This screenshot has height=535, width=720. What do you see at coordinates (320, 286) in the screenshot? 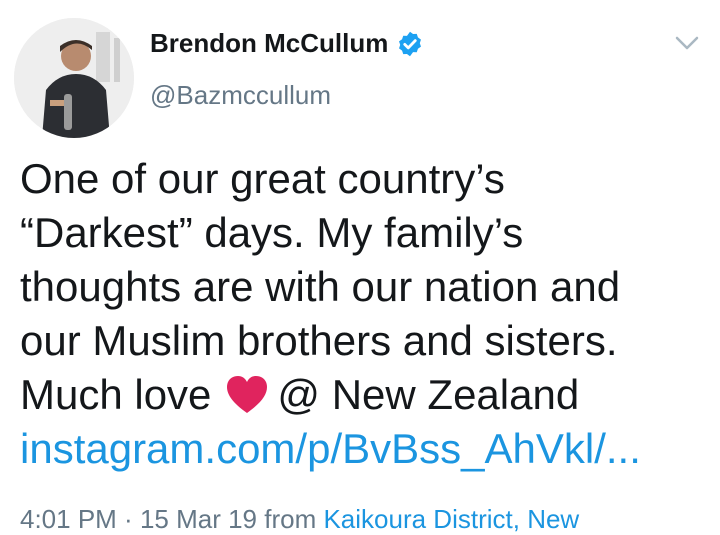
I see `tweet-line: thoughts are with our nation and` at bounding box center [320, 286].